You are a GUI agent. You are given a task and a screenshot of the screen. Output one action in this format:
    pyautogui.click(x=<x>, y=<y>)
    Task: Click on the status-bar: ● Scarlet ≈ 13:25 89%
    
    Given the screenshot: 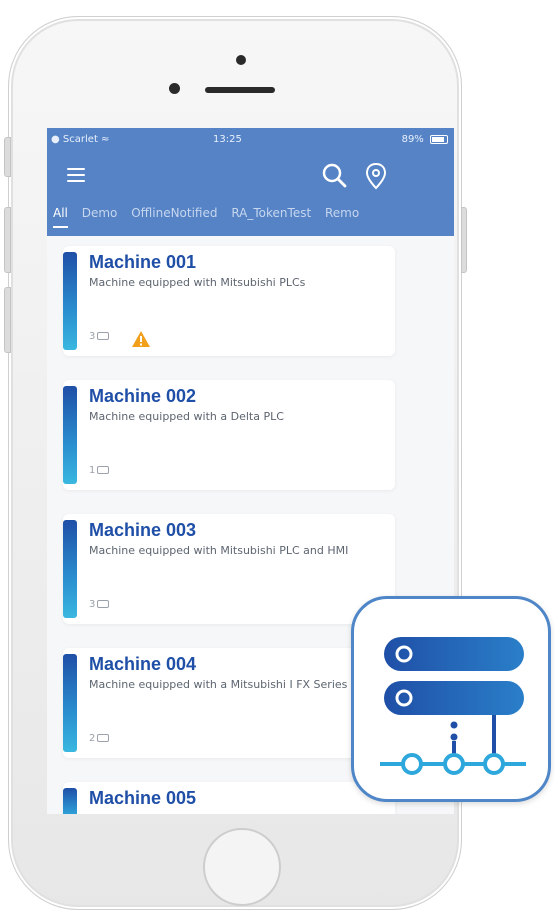 What is the action you would take?
    pyautogui.click(x=250, y=142)
    